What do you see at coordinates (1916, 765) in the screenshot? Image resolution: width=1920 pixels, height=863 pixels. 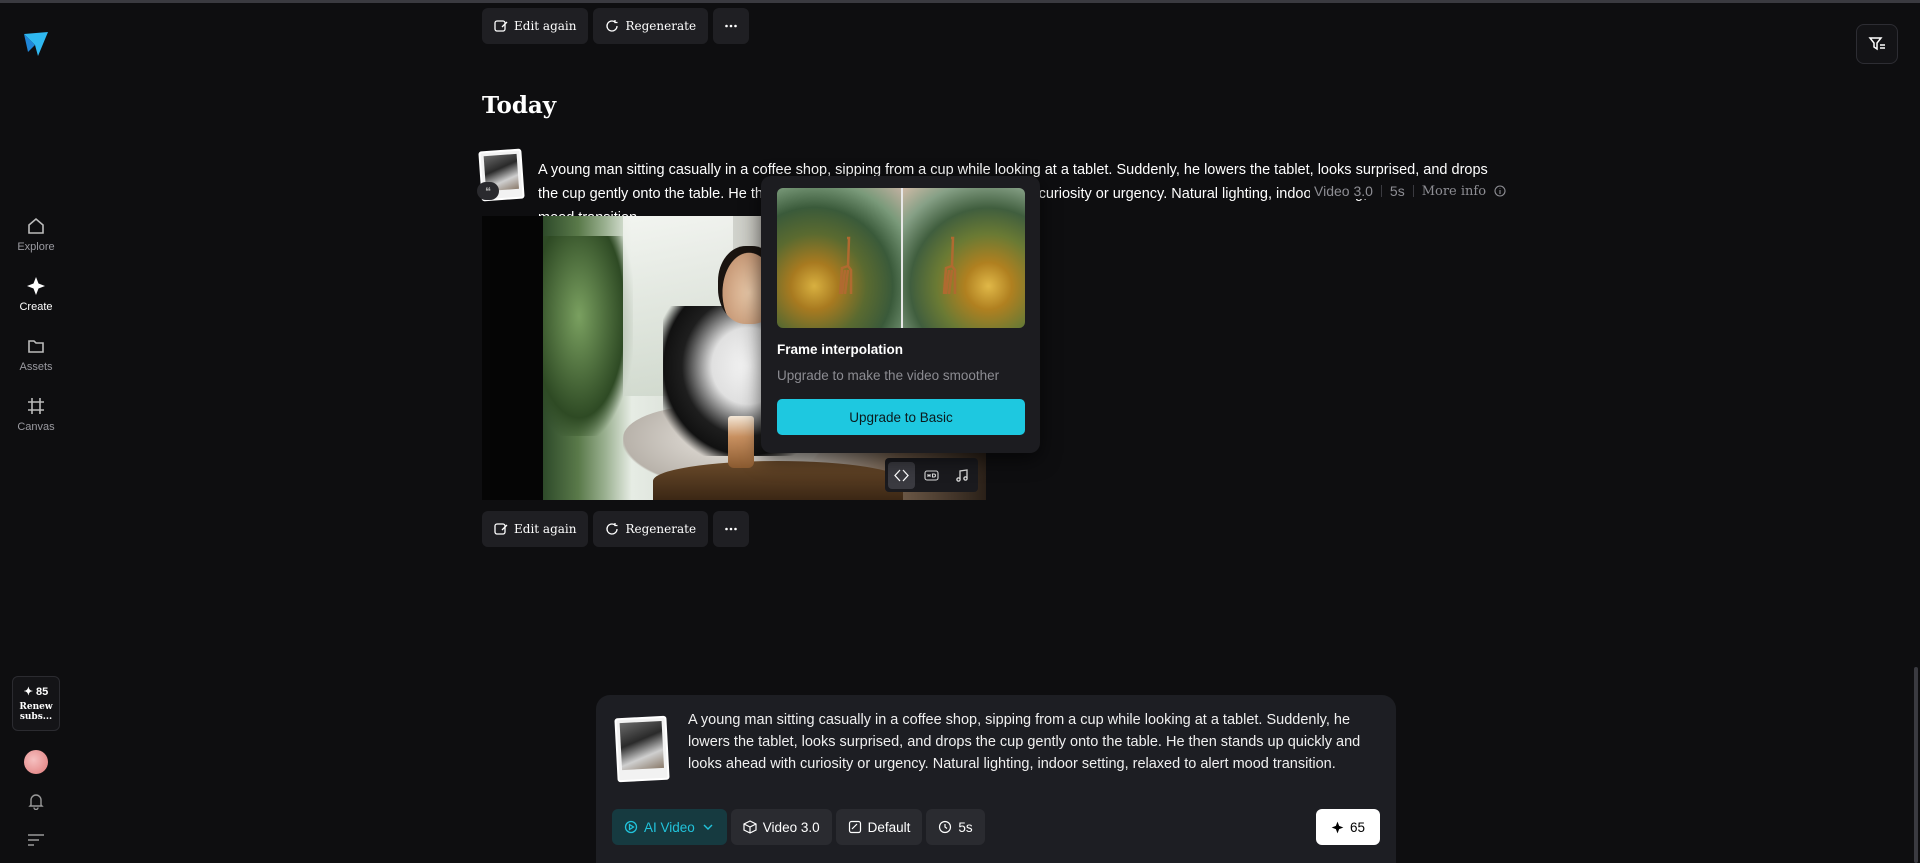 I see `scrollbar` at bounding box center [1916, 765].